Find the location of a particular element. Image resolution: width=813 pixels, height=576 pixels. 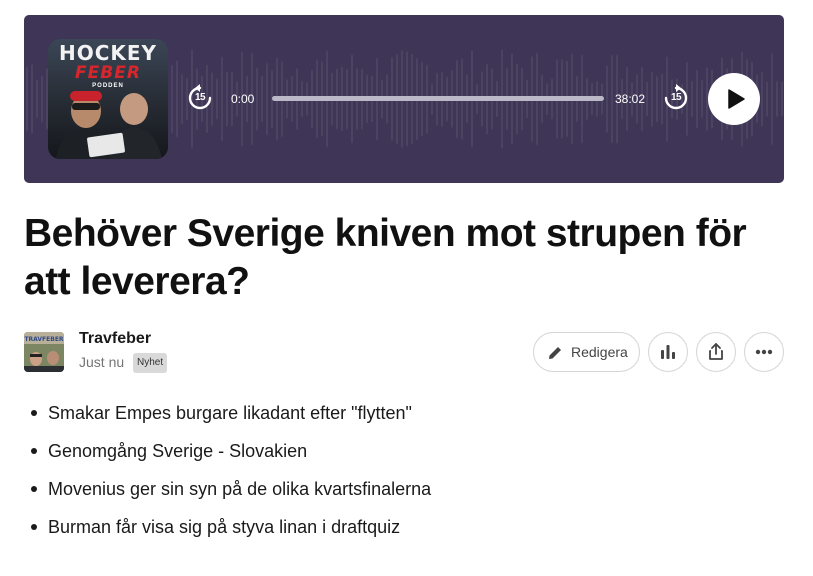

avatar-image: TRAVFEBER is located at coordinates (44, 352).